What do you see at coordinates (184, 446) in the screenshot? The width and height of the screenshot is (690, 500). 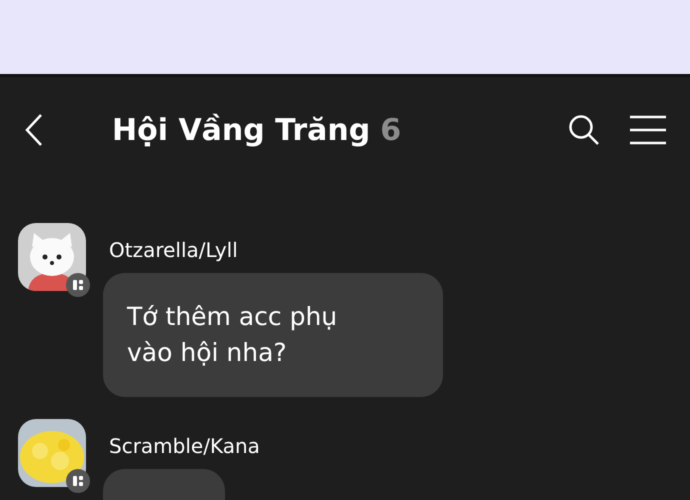 I see `sender-name: Scramble/Kana` at bounding box center [184, 446].